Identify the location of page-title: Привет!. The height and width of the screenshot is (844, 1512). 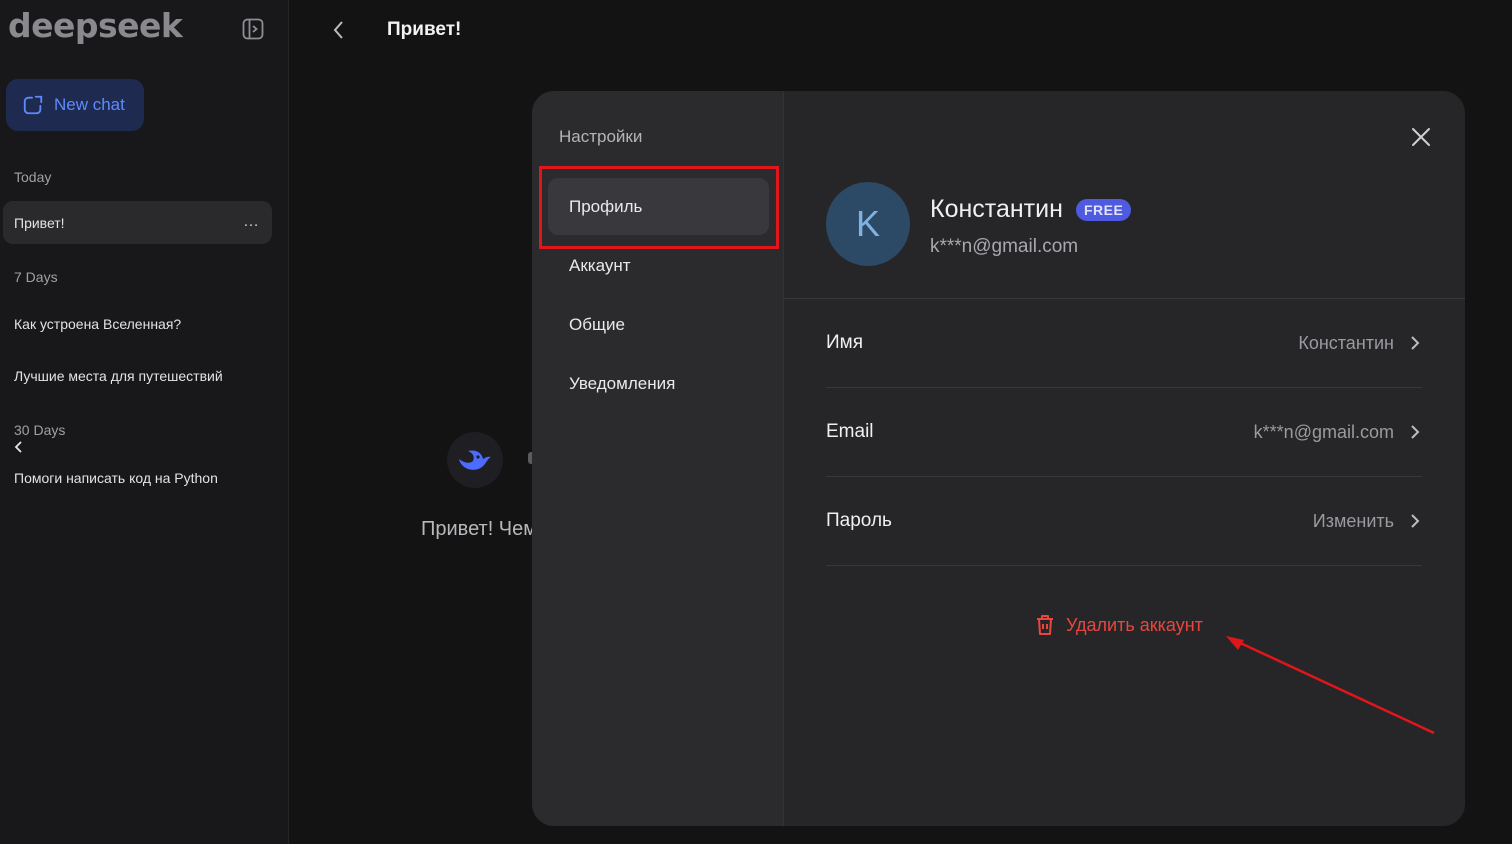
(424, 29).